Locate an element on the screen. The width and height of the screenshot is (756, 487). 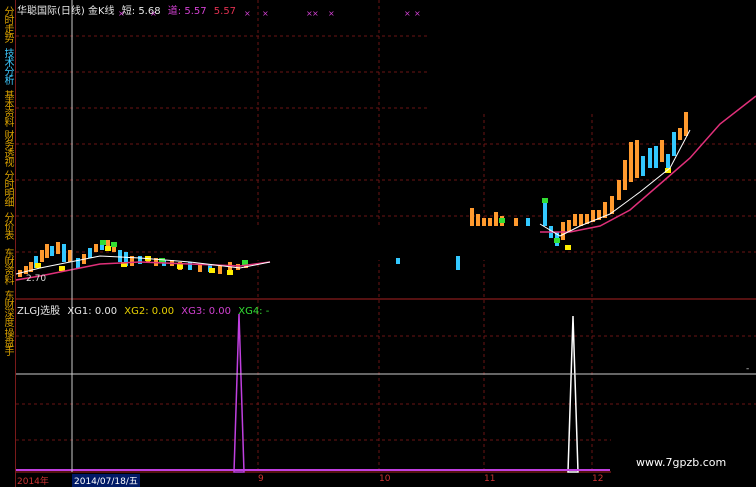
short-label: 短: is located at coordinates (128, 11).